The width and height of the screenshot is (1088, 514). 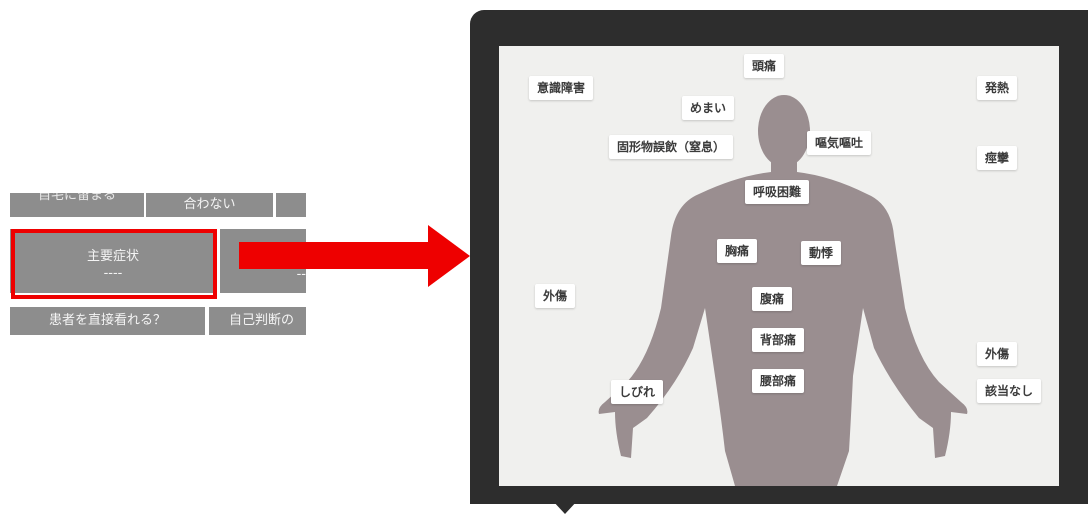 I want to click on grid-cell-value: --, so click(x=301, y=274).